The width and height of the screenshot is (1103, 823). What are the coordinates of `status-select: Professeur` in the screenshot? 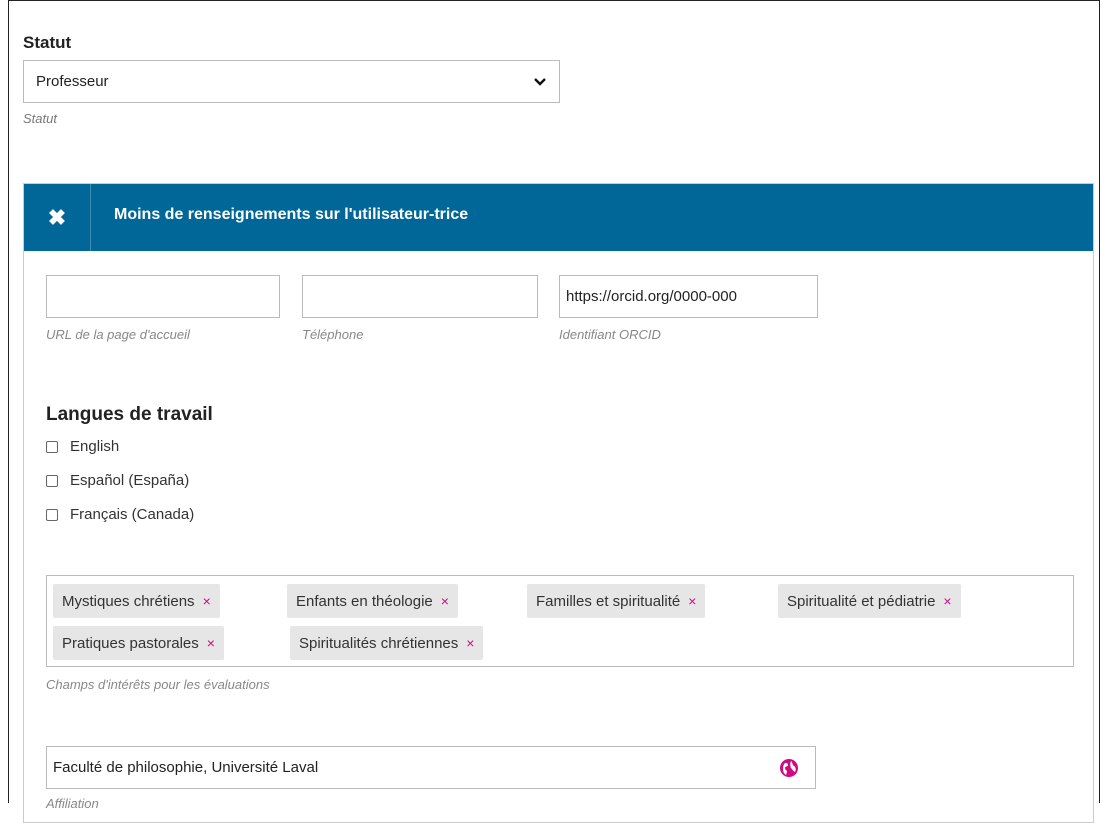 It's located at (291, 81).